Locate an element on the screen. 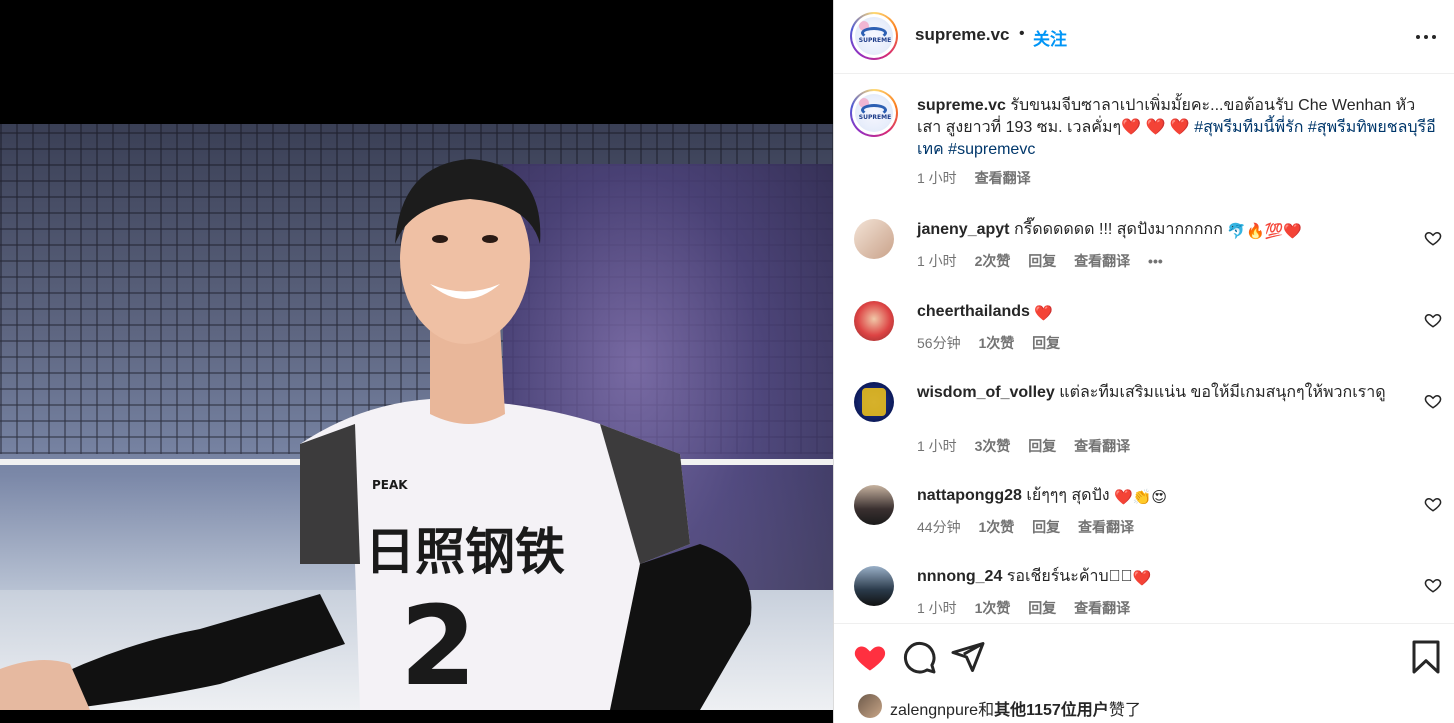  comment-emoji: 🐬🔥💯❤️ is located at coordinates (1265, 231).